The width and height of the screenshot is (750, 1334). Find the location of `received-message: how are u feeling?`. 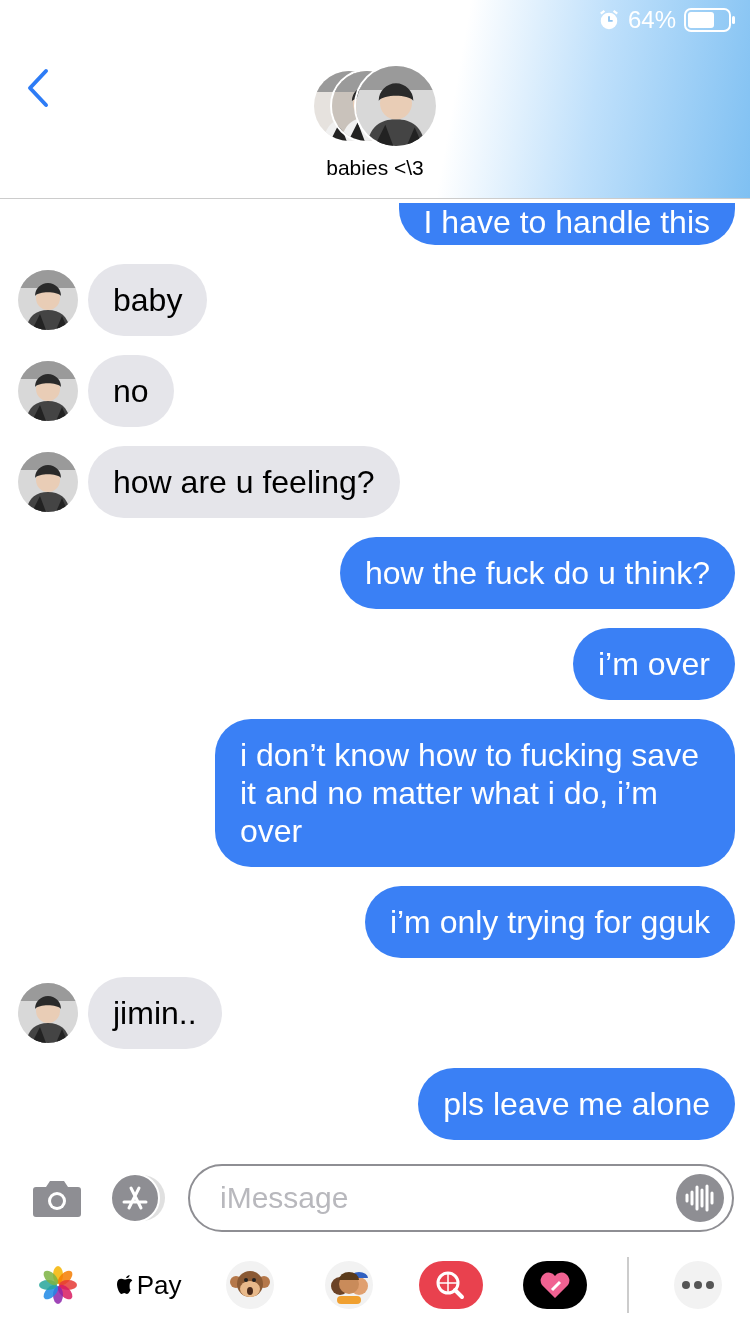

received-message: how are u feeling? is located at coordinates (244, 482).